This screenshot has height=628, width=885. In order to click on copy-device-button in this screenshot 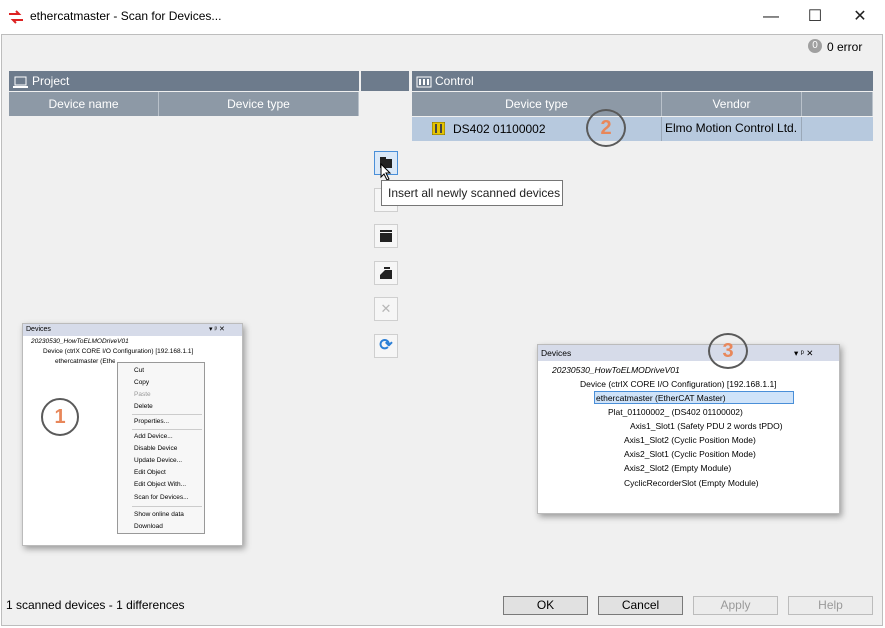, I will do `click(386, 236)`.